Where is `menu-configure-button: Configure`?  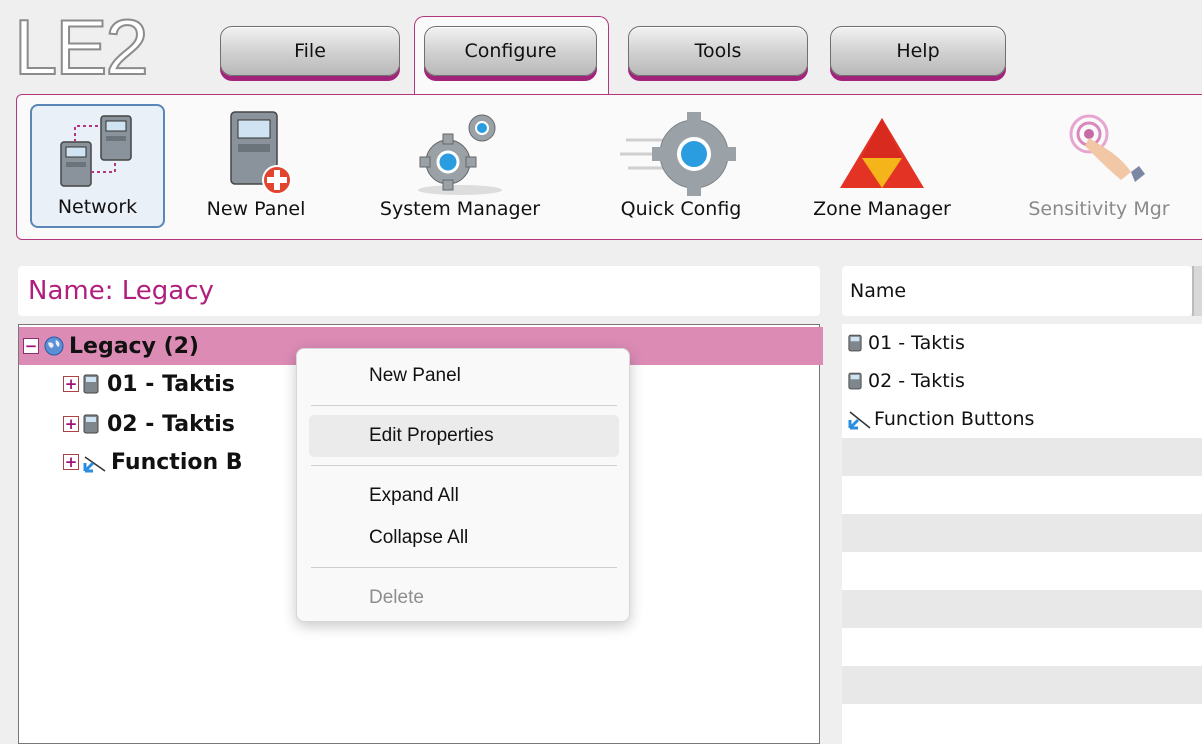
menu-configure-button: Configure is located at coordinates (510, 51).